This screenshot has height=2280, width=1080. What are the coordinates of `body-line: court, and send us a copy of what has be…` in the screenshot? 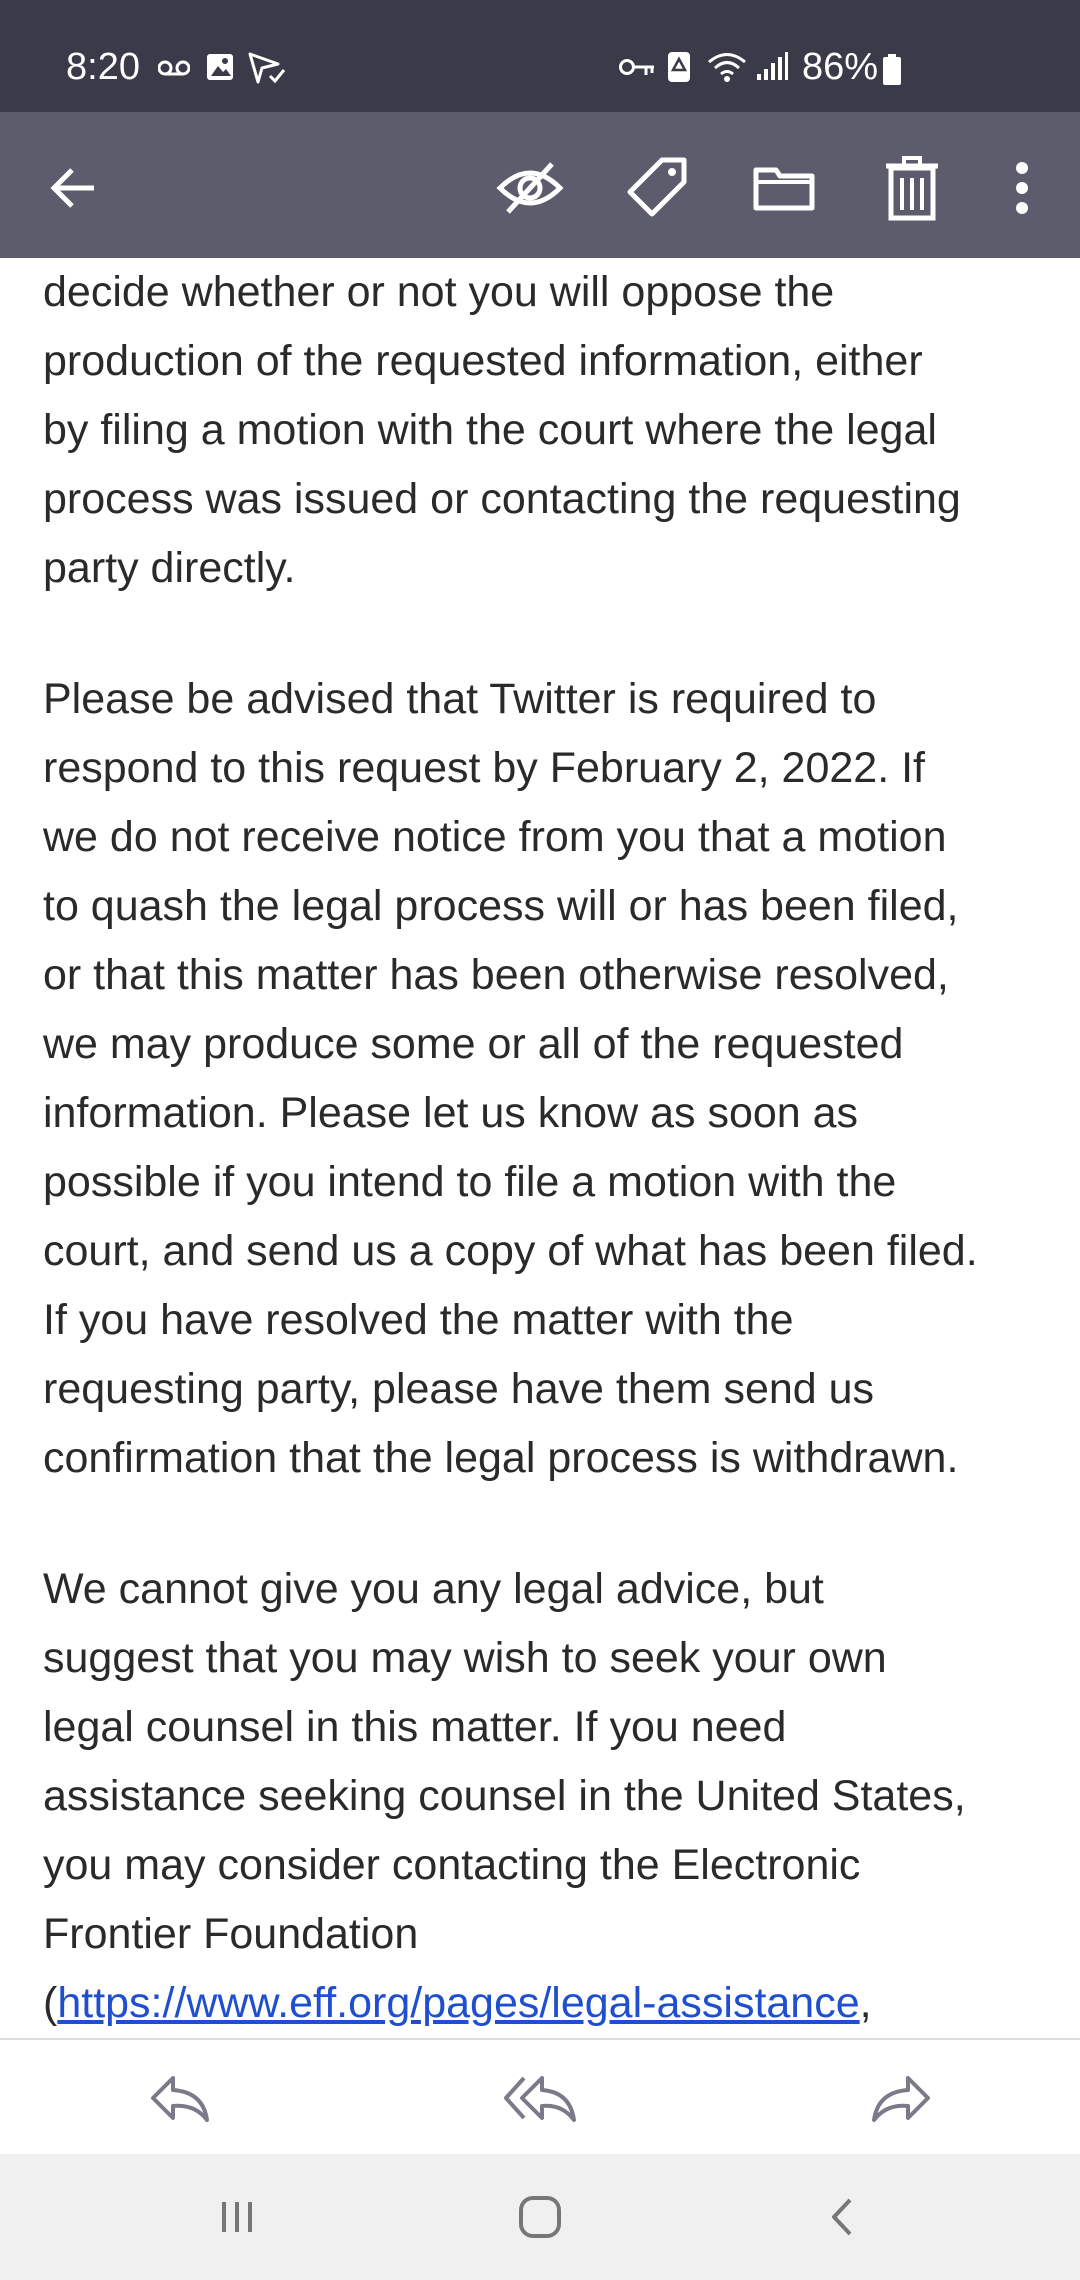 It's located at (510, 1251).